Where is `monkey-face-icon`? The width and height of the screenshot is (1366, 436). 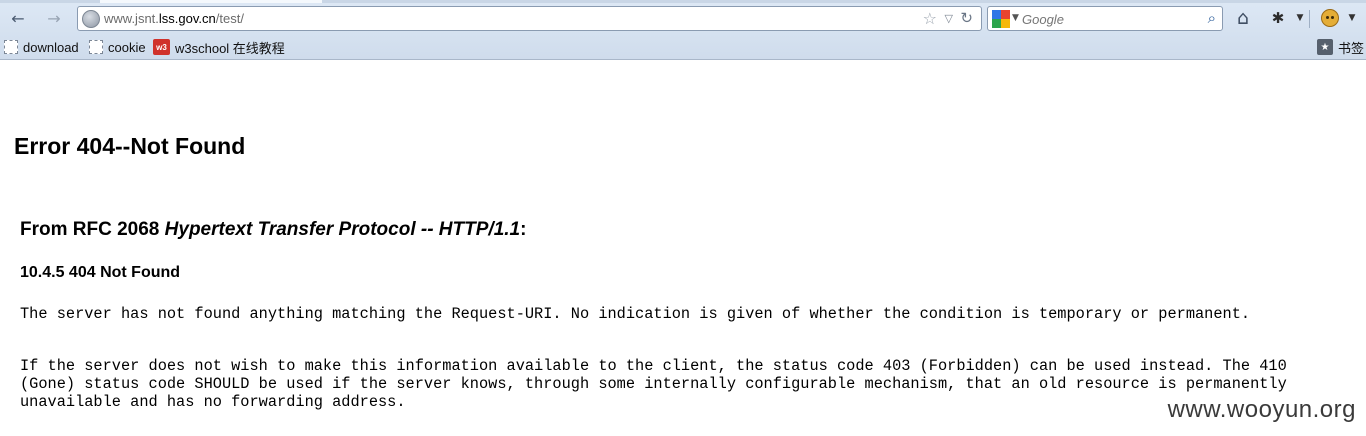
monkey-face-icon is located at coordinates (1330, 18).